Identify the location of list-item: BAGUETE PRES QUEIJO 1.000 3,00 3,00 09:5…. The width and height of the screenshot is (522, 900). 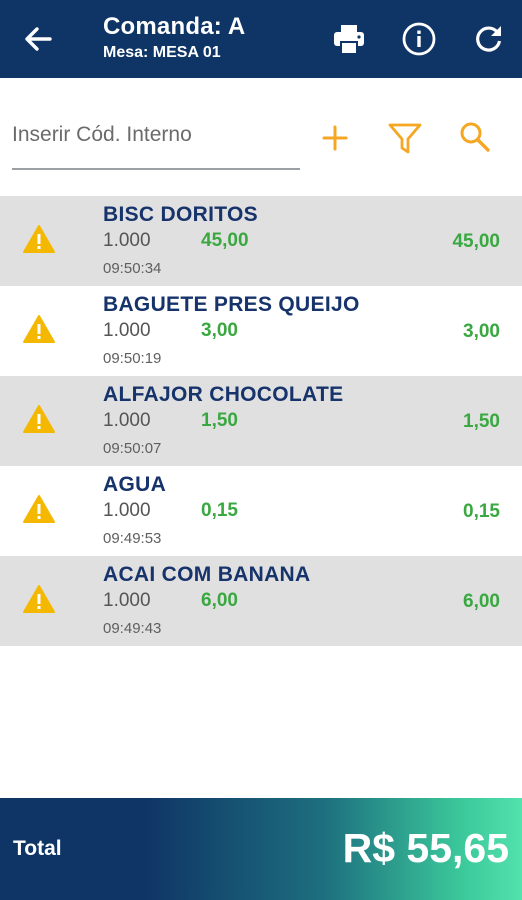
(261, 331).